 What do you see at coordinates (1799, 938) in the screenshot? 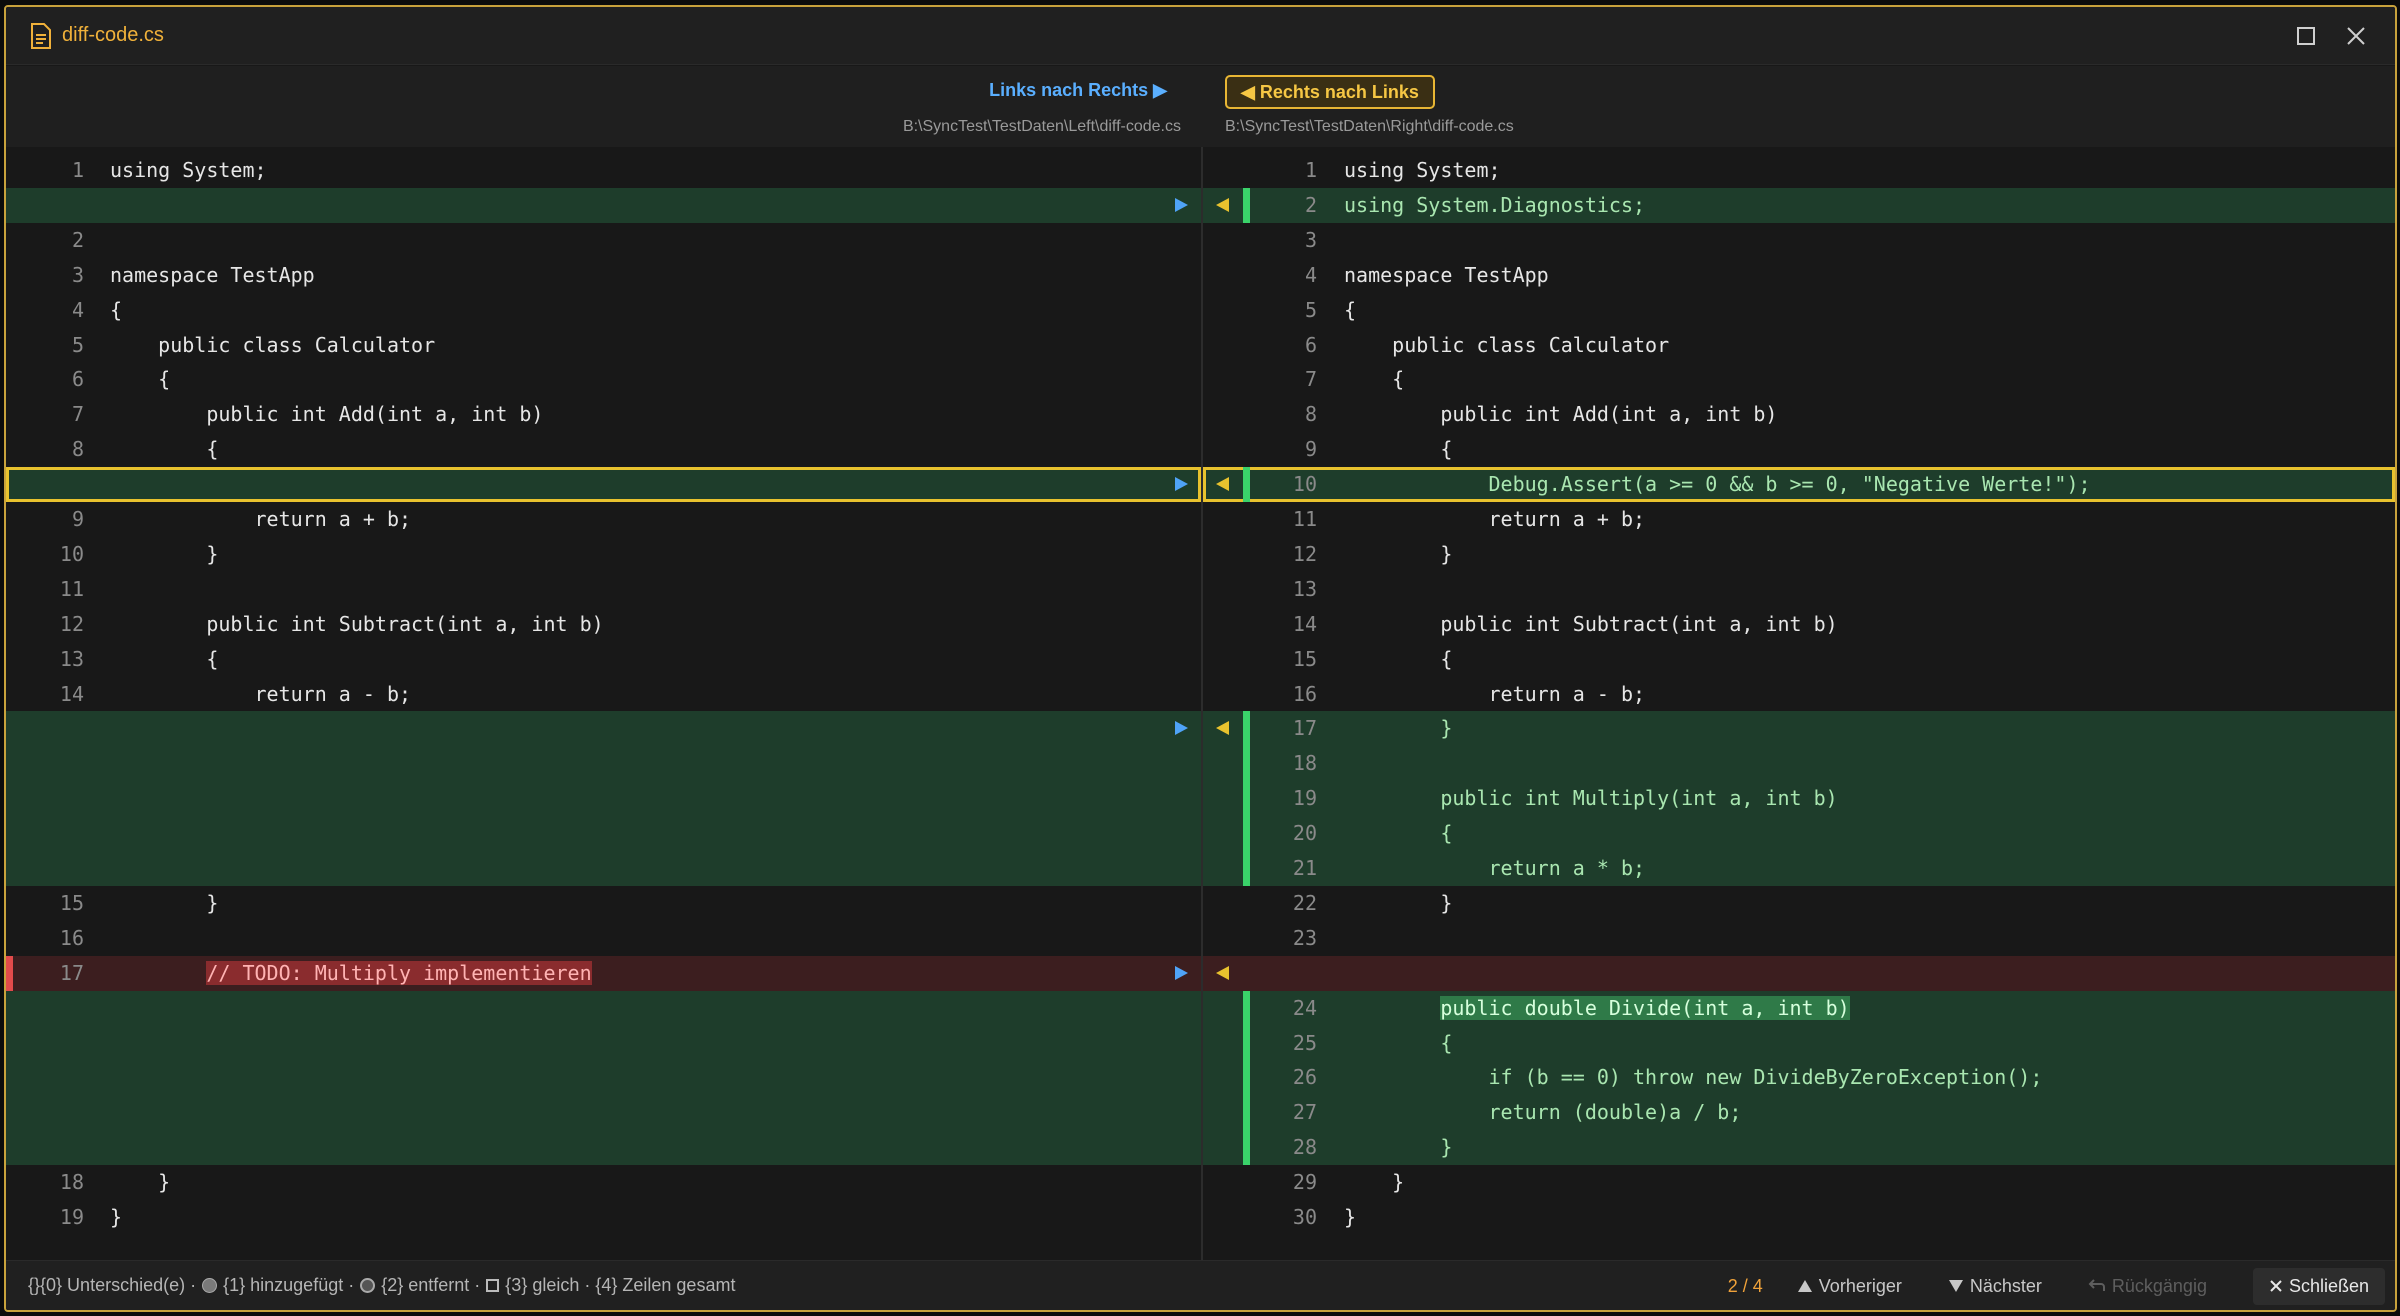
I see `code-line: 23` at bounding box center [1799, 938].